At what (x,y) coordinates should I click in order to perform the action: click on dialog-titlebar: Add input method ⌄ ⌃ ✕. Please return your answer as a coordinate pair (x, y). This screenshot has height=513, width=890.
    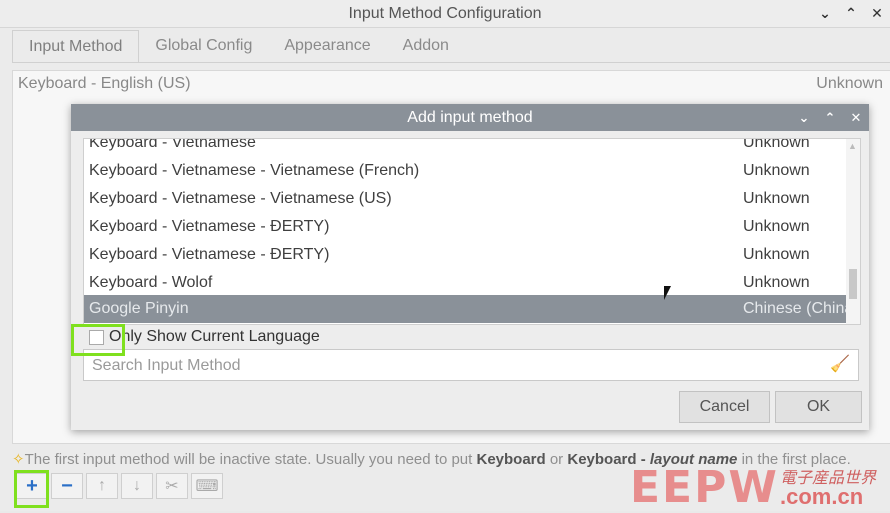
    Looking at the image, I should click on (470, 117).